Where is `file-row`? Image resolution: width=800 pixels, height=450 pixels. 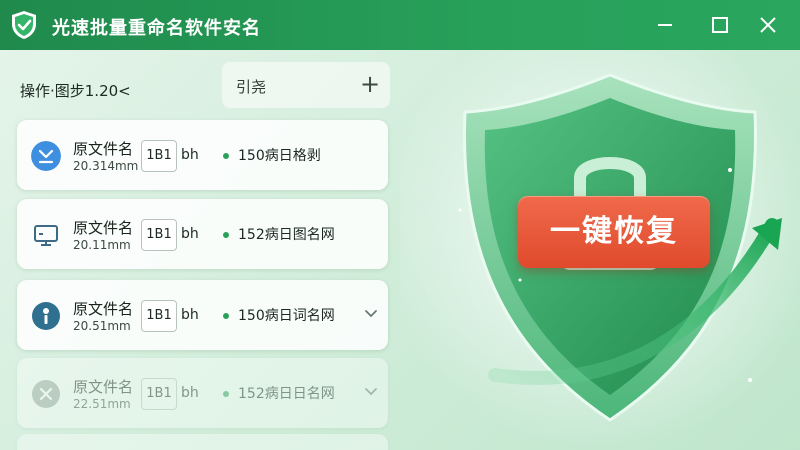
file-row is located at coordinates (202, 442).